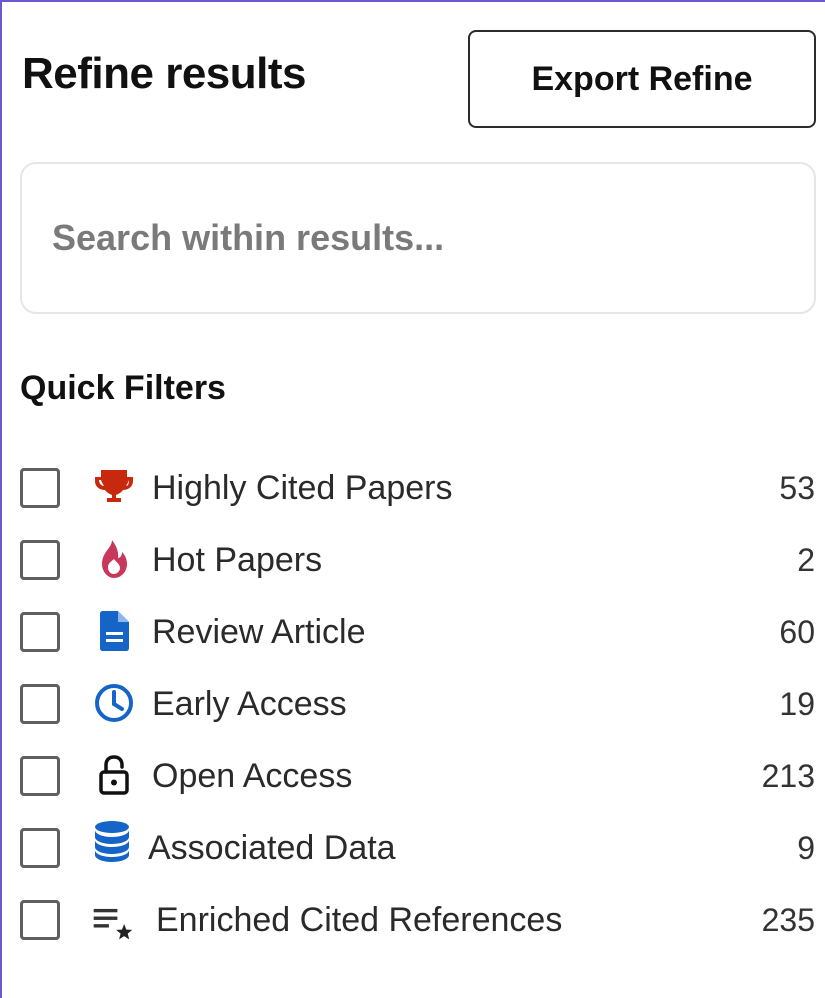 The image size is (825, 998). Describe the element at coordinates (642, 79) in the screenshot. I see `export-refine-button: Export Refine` at that location.